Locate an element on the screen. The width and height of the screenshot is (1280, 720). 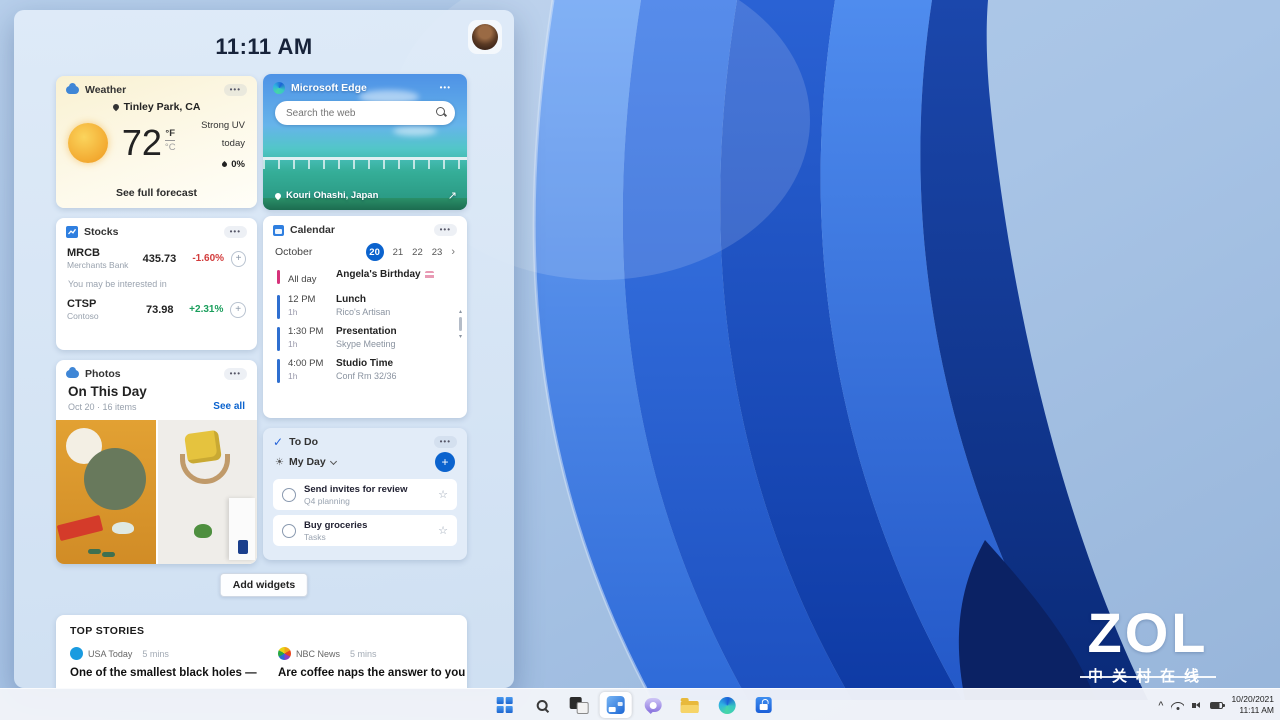
windows-logo-icon is located at coordinates (504, 705).